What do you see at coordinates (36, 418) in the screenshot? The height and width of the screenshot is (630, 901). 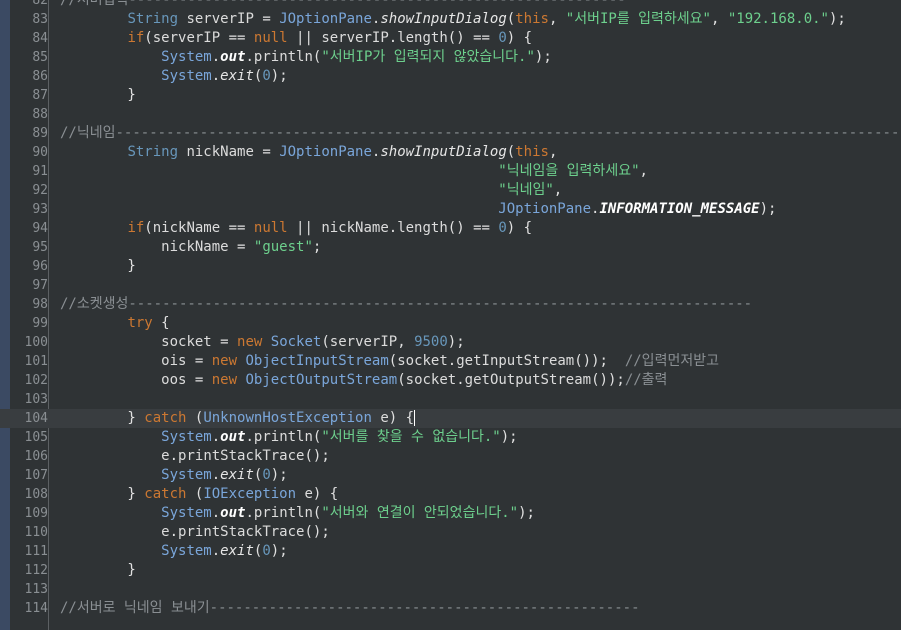 I see `line-number: 104` at bounding box center [36, 418].